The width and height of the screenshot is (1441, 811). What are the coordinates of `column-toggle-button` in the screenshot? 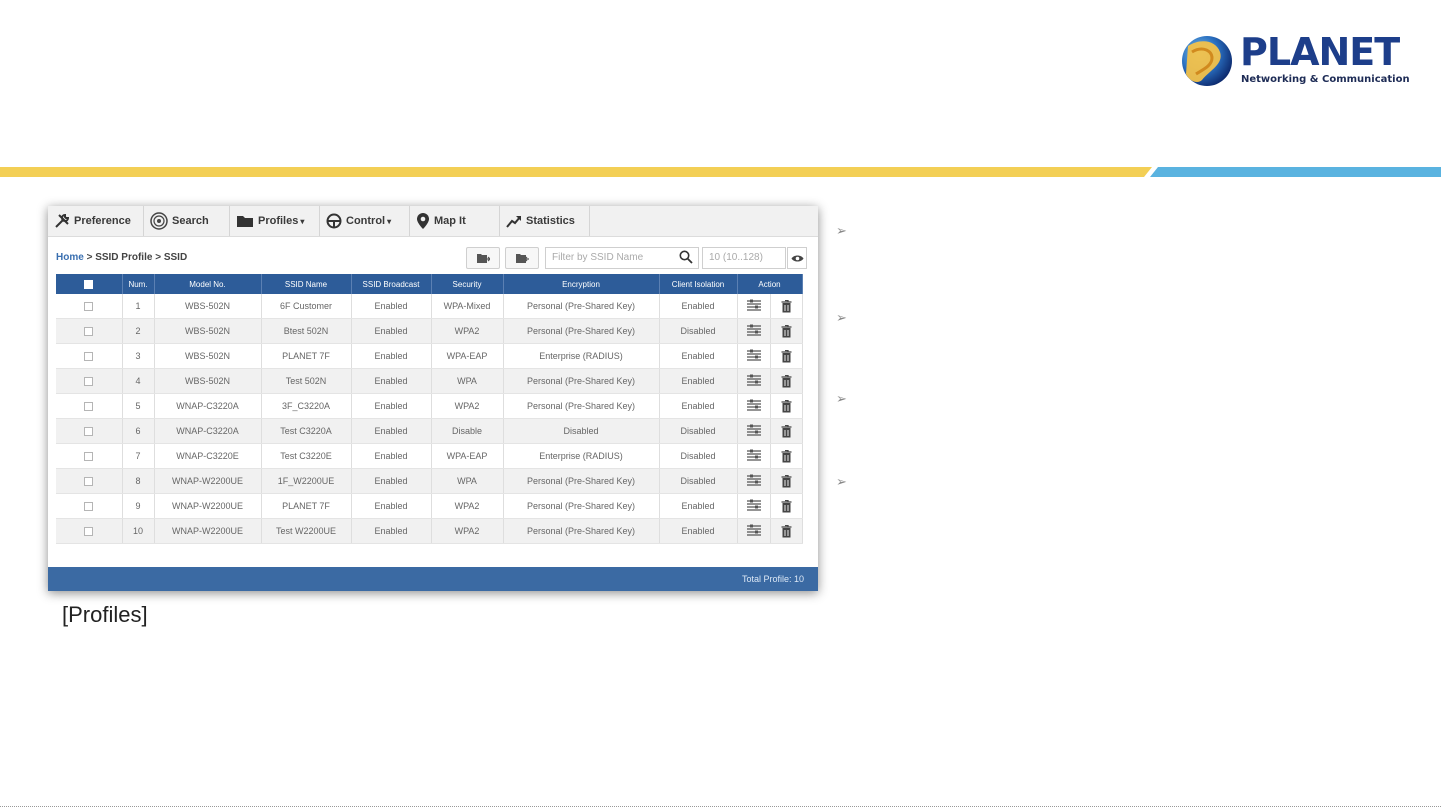 It's located at (797, 258).